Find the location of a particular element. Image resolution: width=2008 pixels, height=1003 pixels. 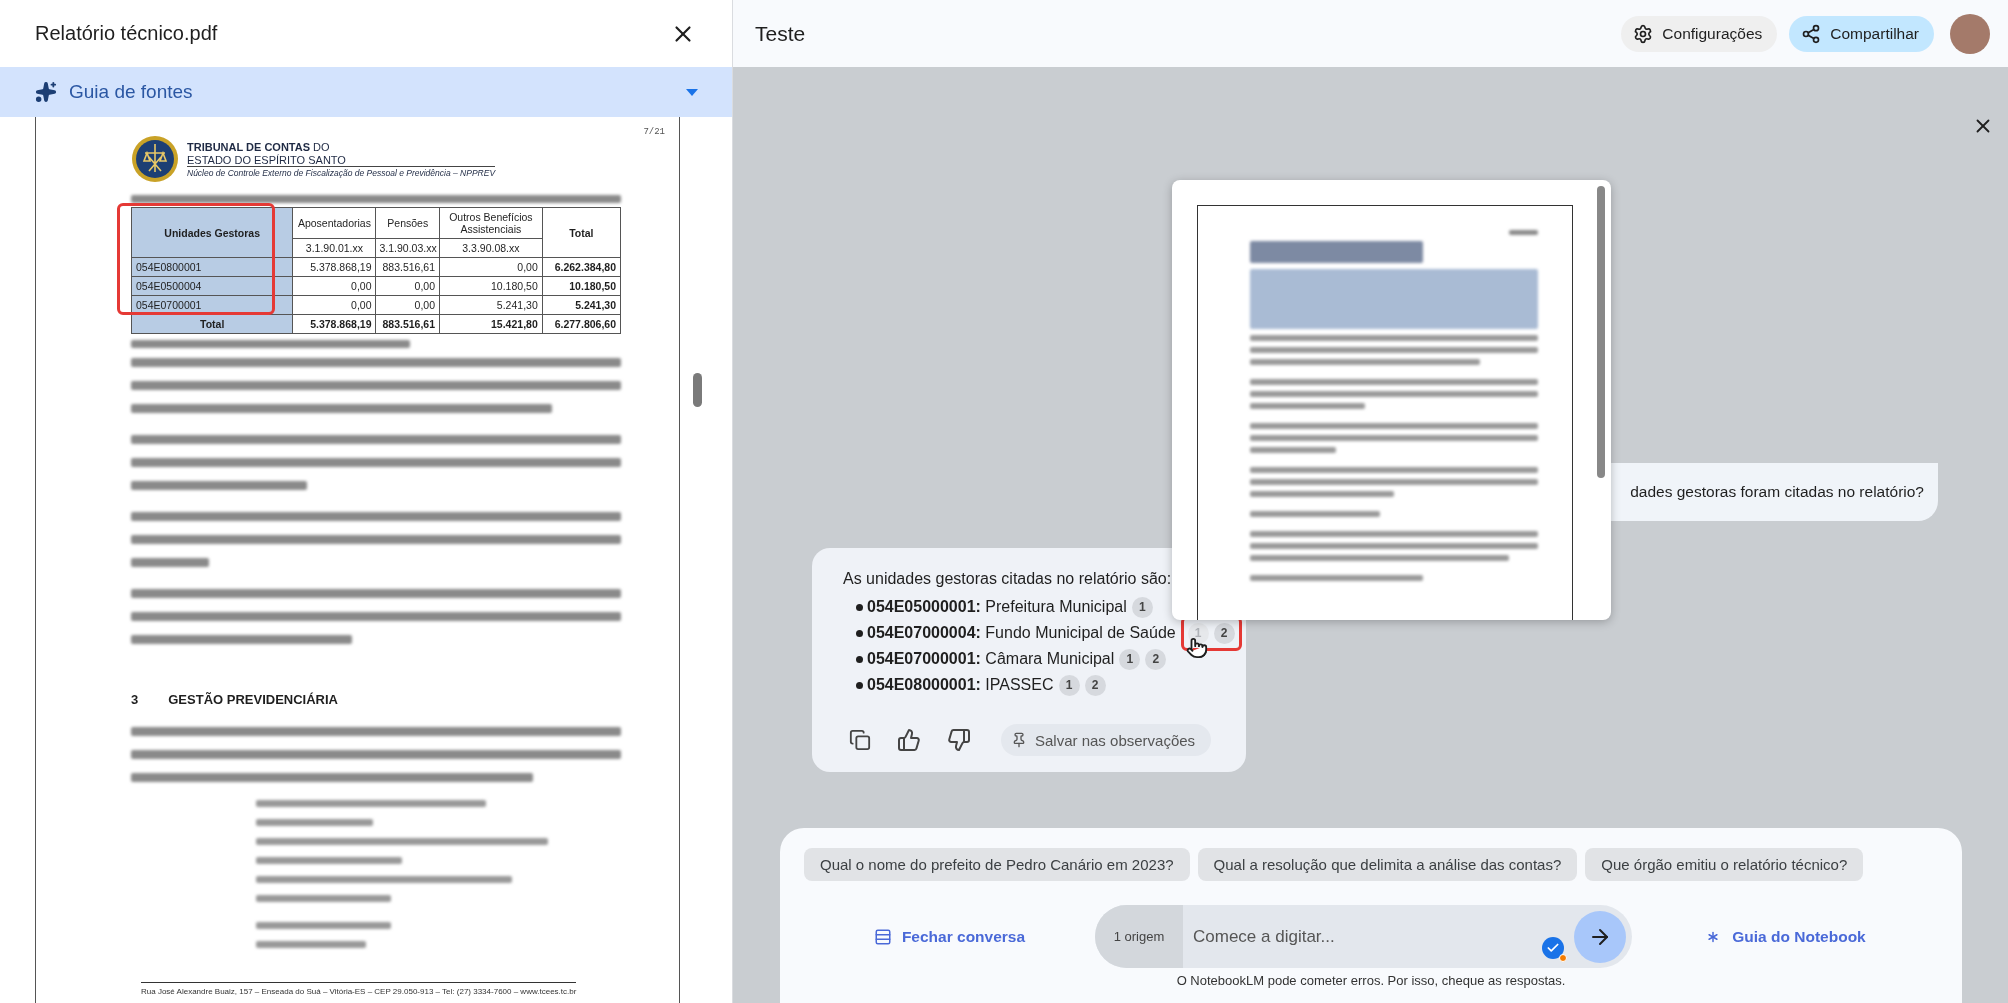

notebook-guide-button: Guia do Notebook is located at coordinates (1785, 936).